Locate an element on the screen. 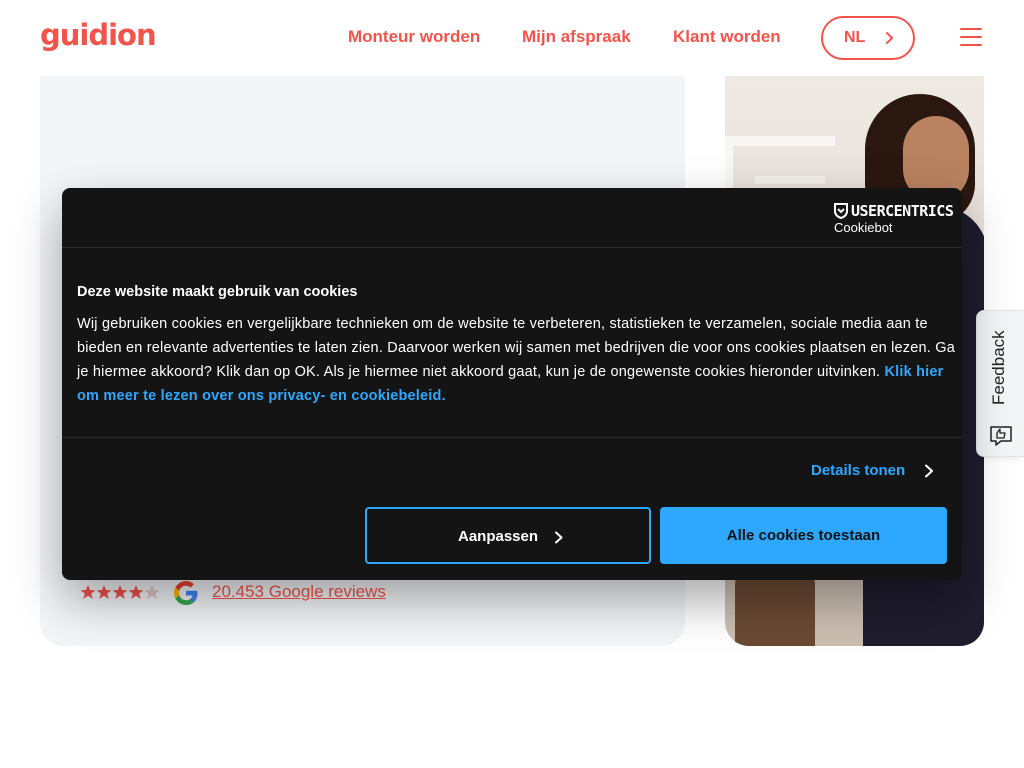 This screenshot has height=768, width=1024. language-button: NL is located at coordinates (868, 38).